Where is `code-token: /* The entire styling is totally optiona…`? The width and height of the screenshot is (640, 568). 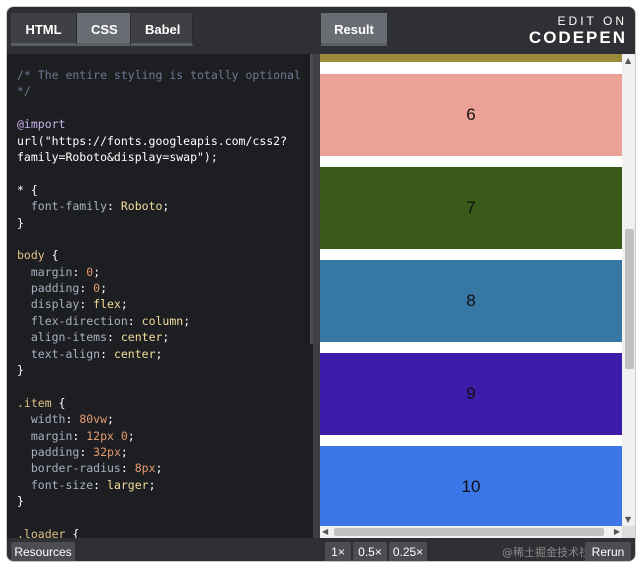
code-token: /* The entire styling is totally optiona… is located at coordinates (159, 75).